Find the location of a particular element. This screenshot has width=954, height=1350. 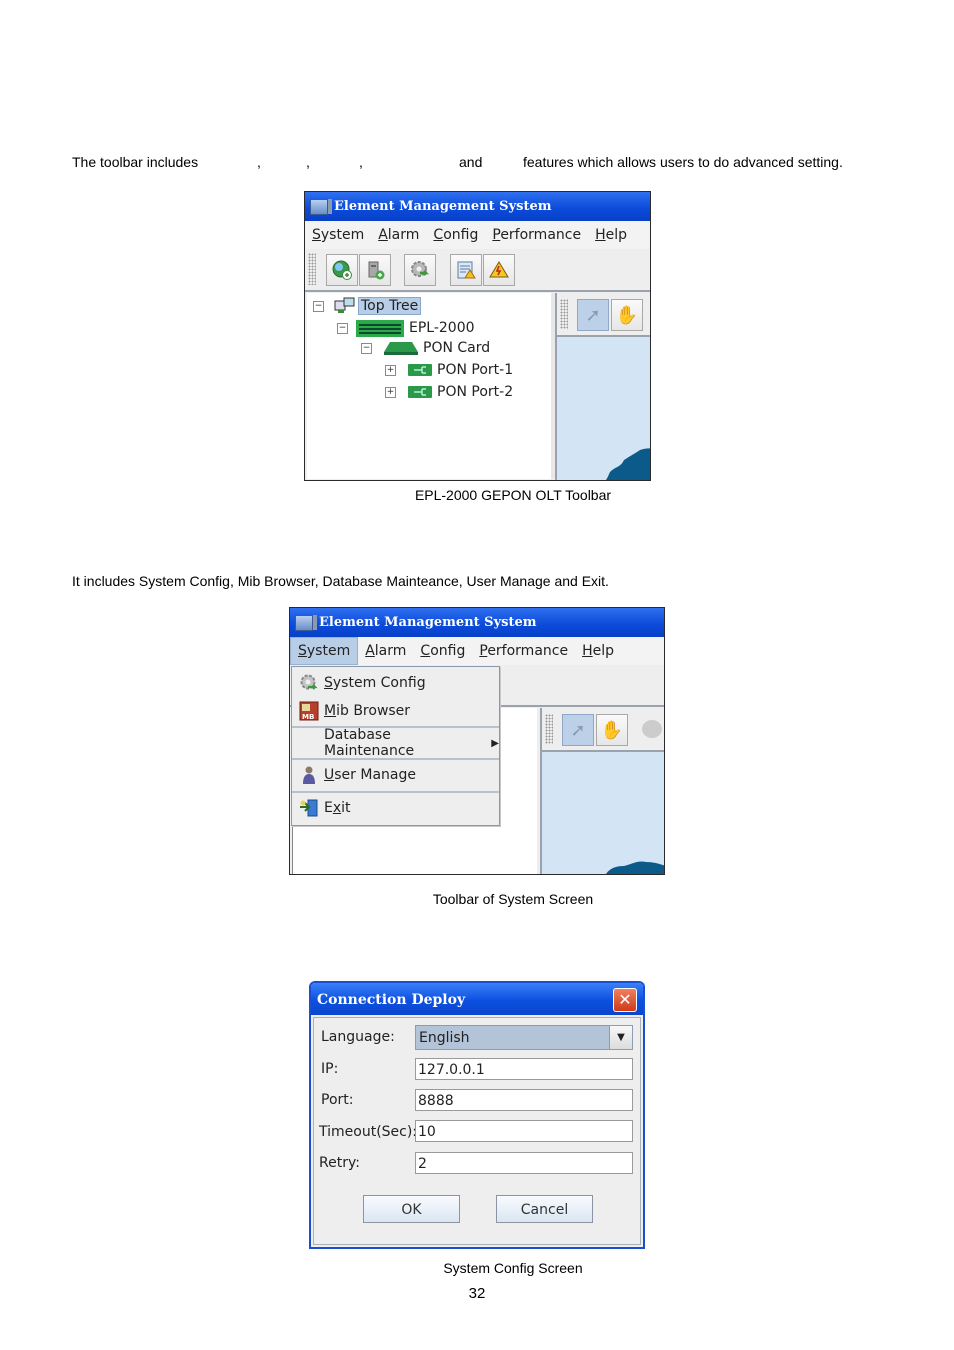

alarm-report-icon is located at coordinates (466, 270).